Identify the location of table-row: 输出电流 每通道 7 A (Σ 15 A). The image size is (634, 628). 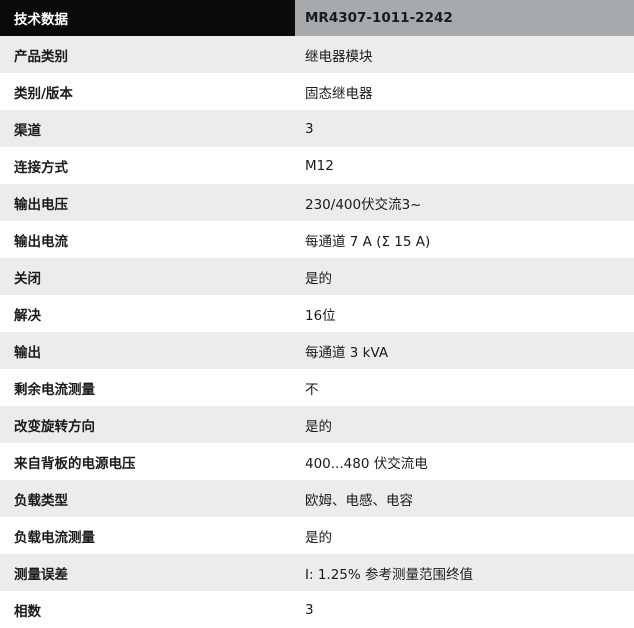
(317, 239).